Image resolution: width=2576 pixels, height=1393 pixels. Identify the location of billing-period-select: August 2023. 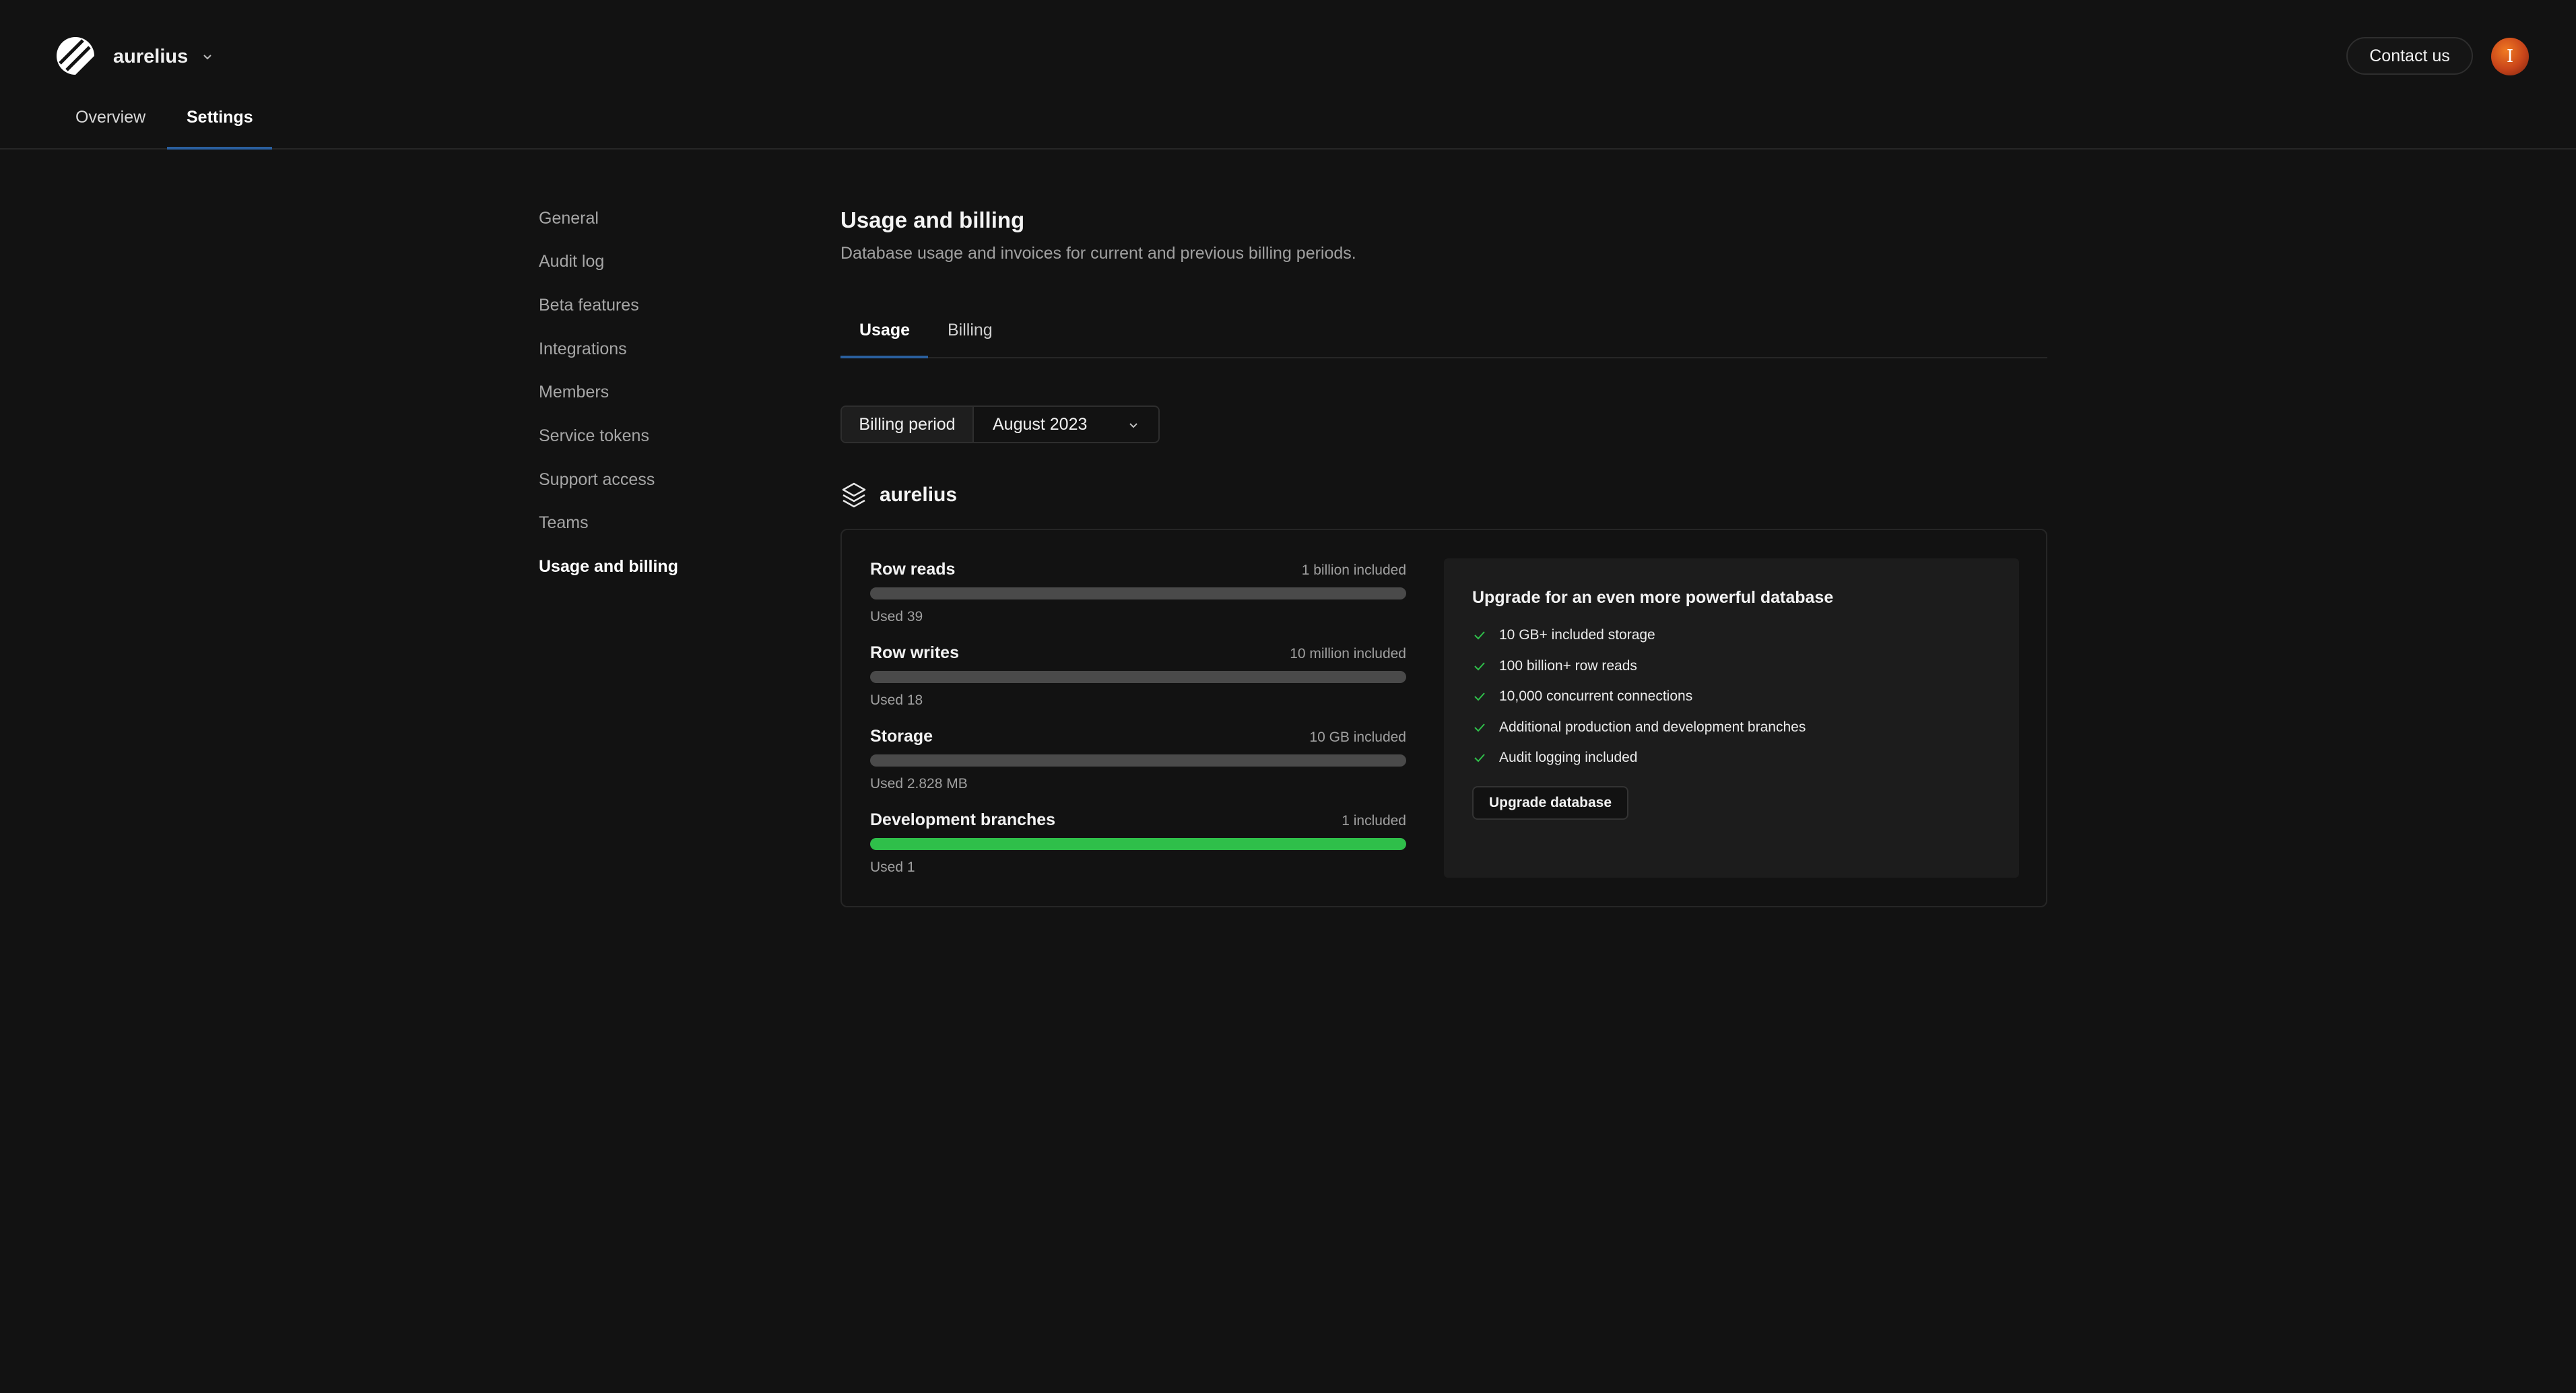
(1066, 424).